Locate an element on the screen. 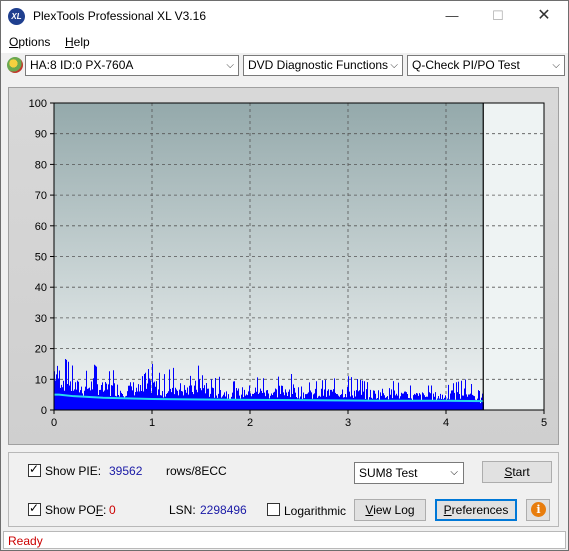  maximize-button: ☐ is located at coordinates (498, 16).